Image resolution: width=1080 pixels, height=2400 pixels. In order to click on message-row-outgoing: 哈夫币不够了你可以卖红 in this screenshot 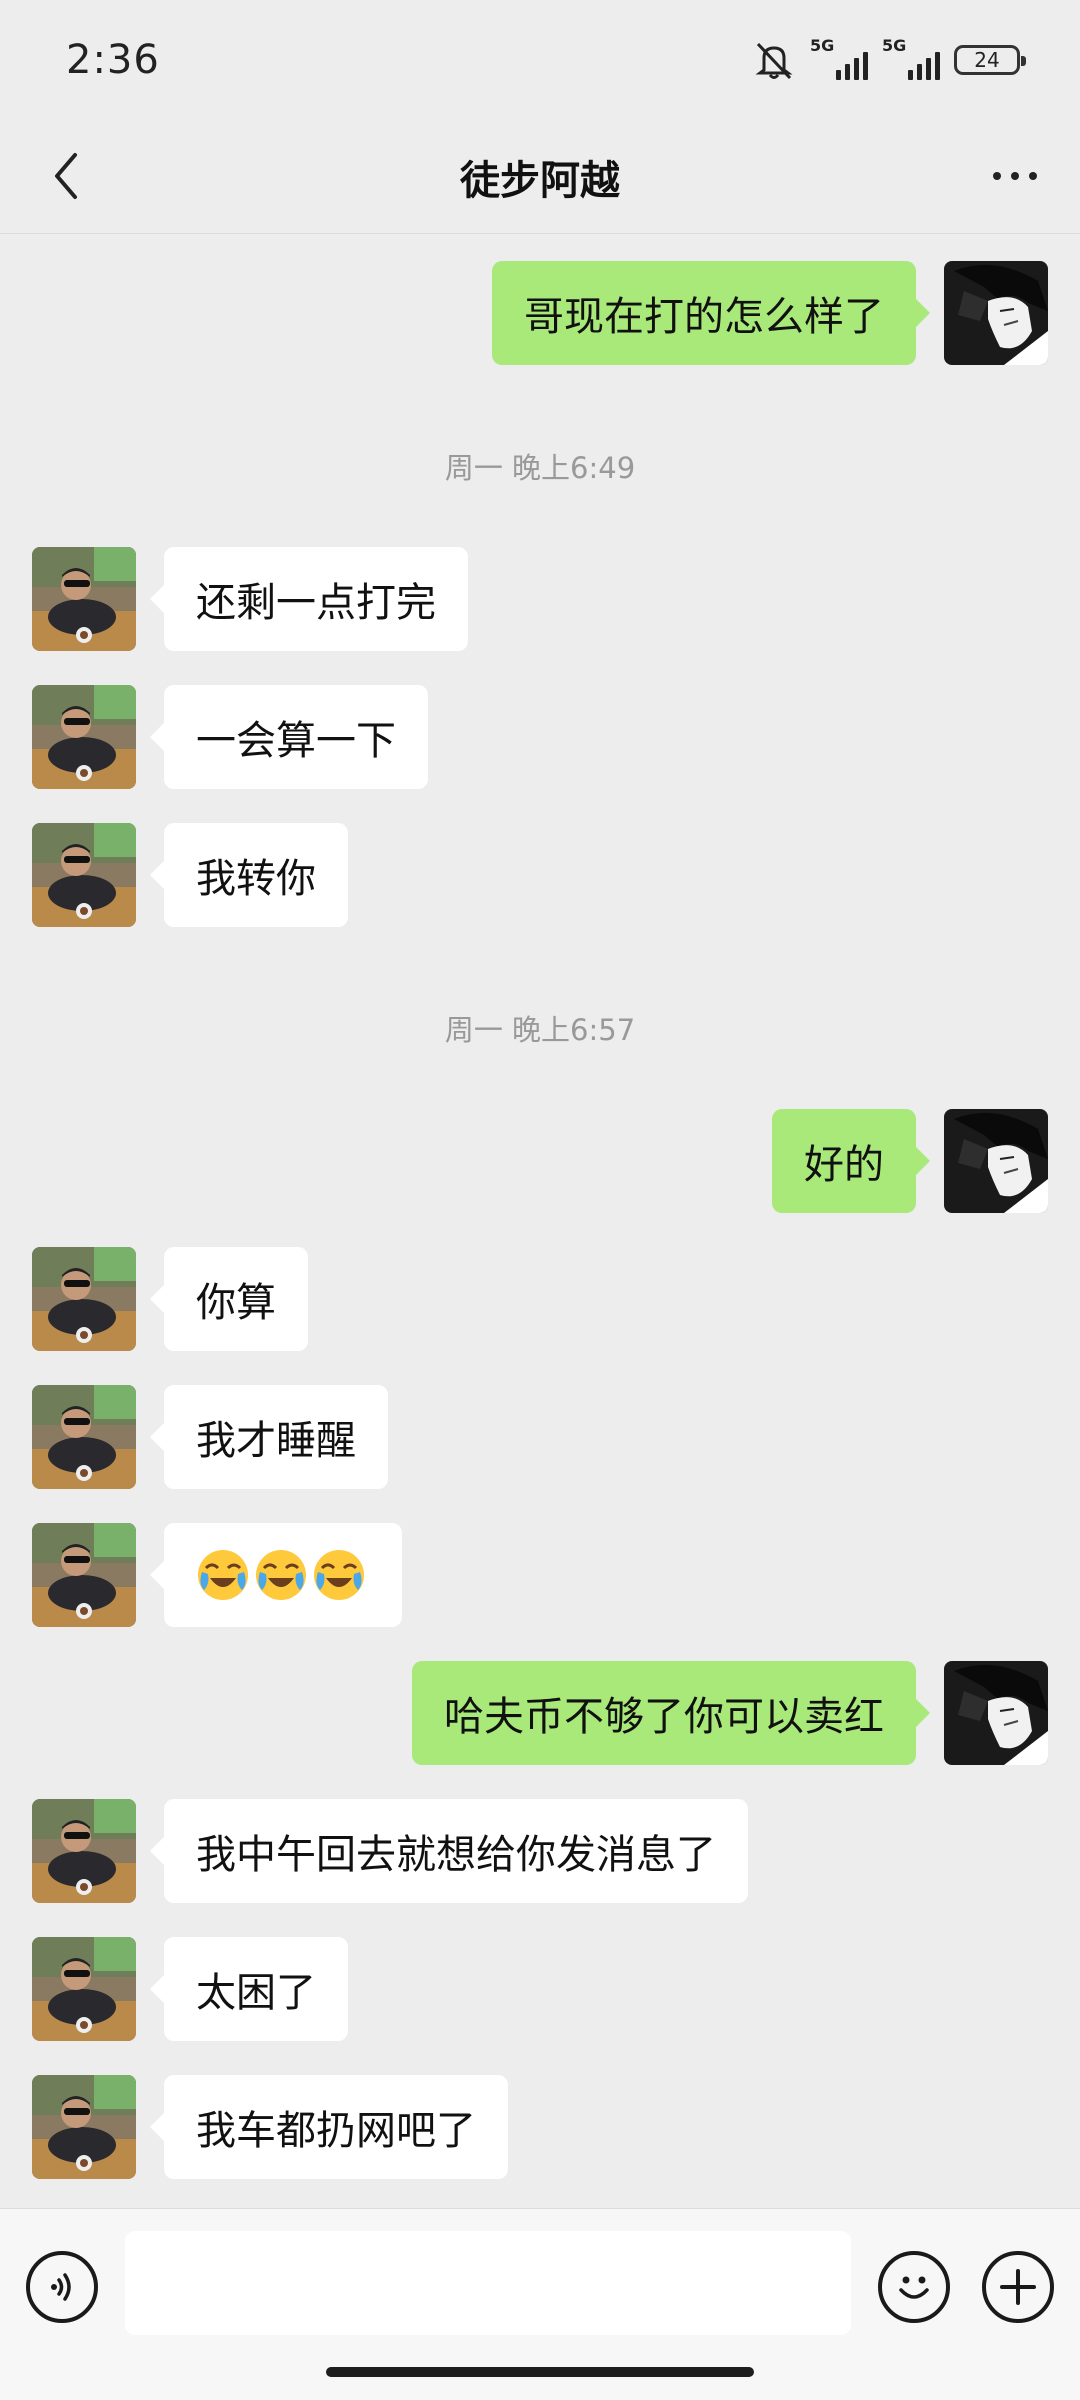, I will do `click(540, 1713)`.